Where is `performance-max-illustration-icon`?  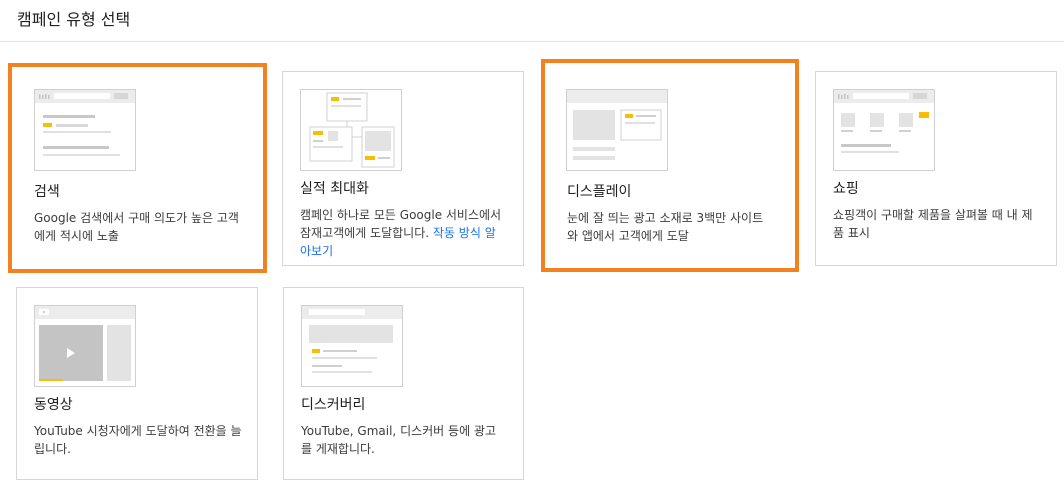 performance-max-illustration-icon is located at coordinates (351, 130).